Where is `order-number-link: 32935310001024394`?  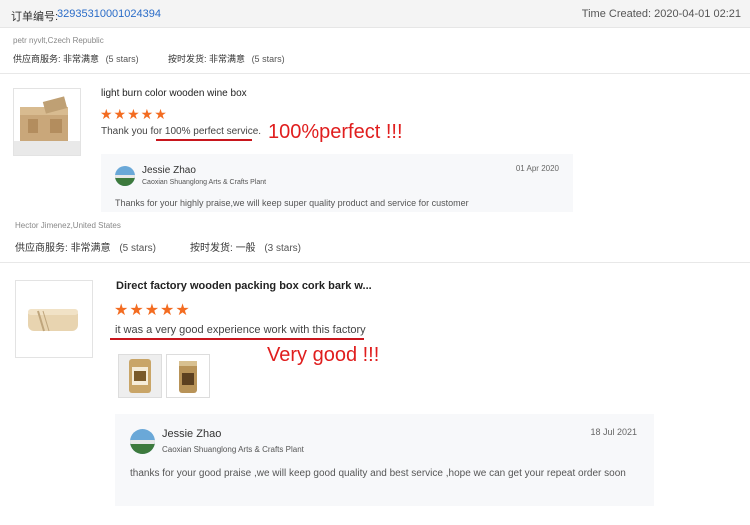 order-number-link: 32935310001024394 is located at coordinates (109, 14).